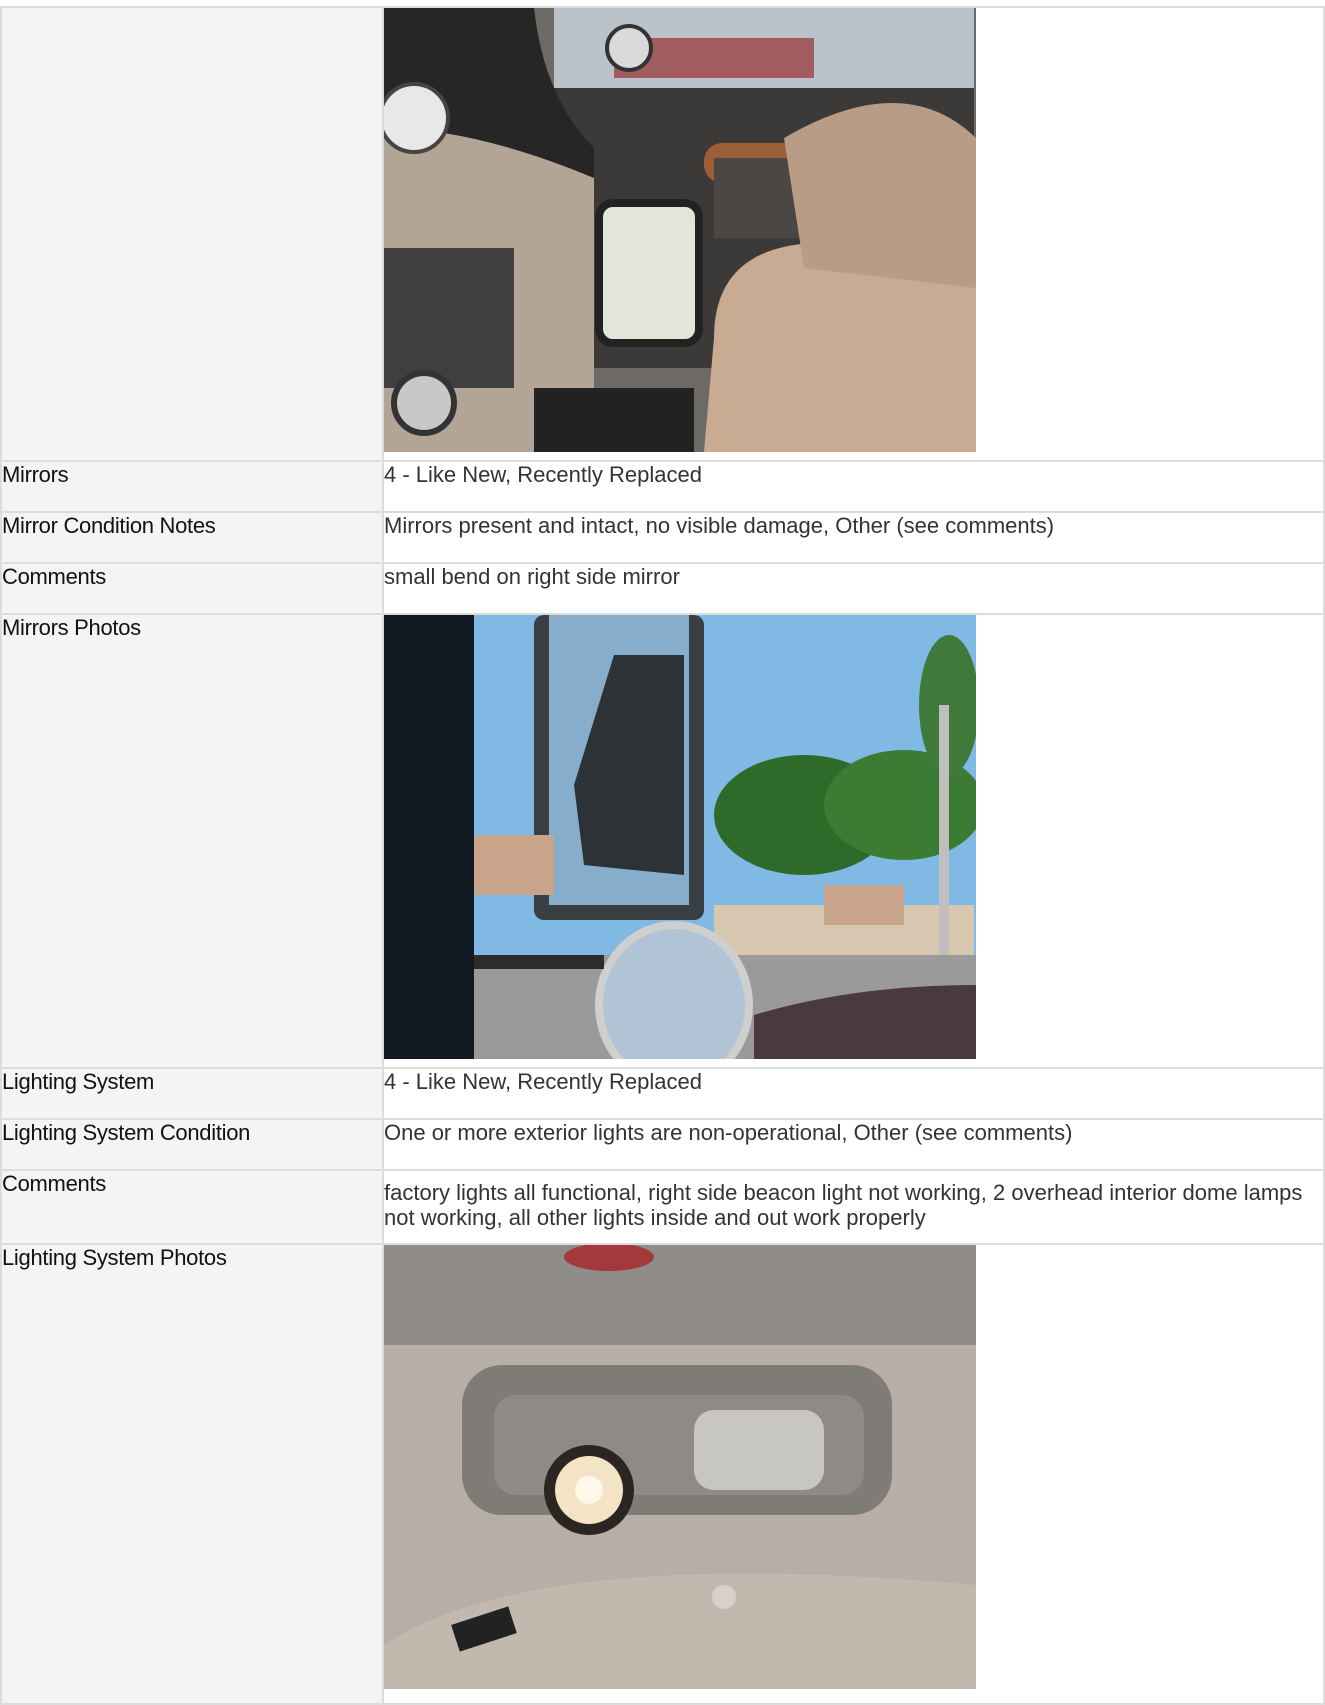 This screenshot has height=1705, width=1325. I want to click on row-label: Mirrors, so click(192, 486).